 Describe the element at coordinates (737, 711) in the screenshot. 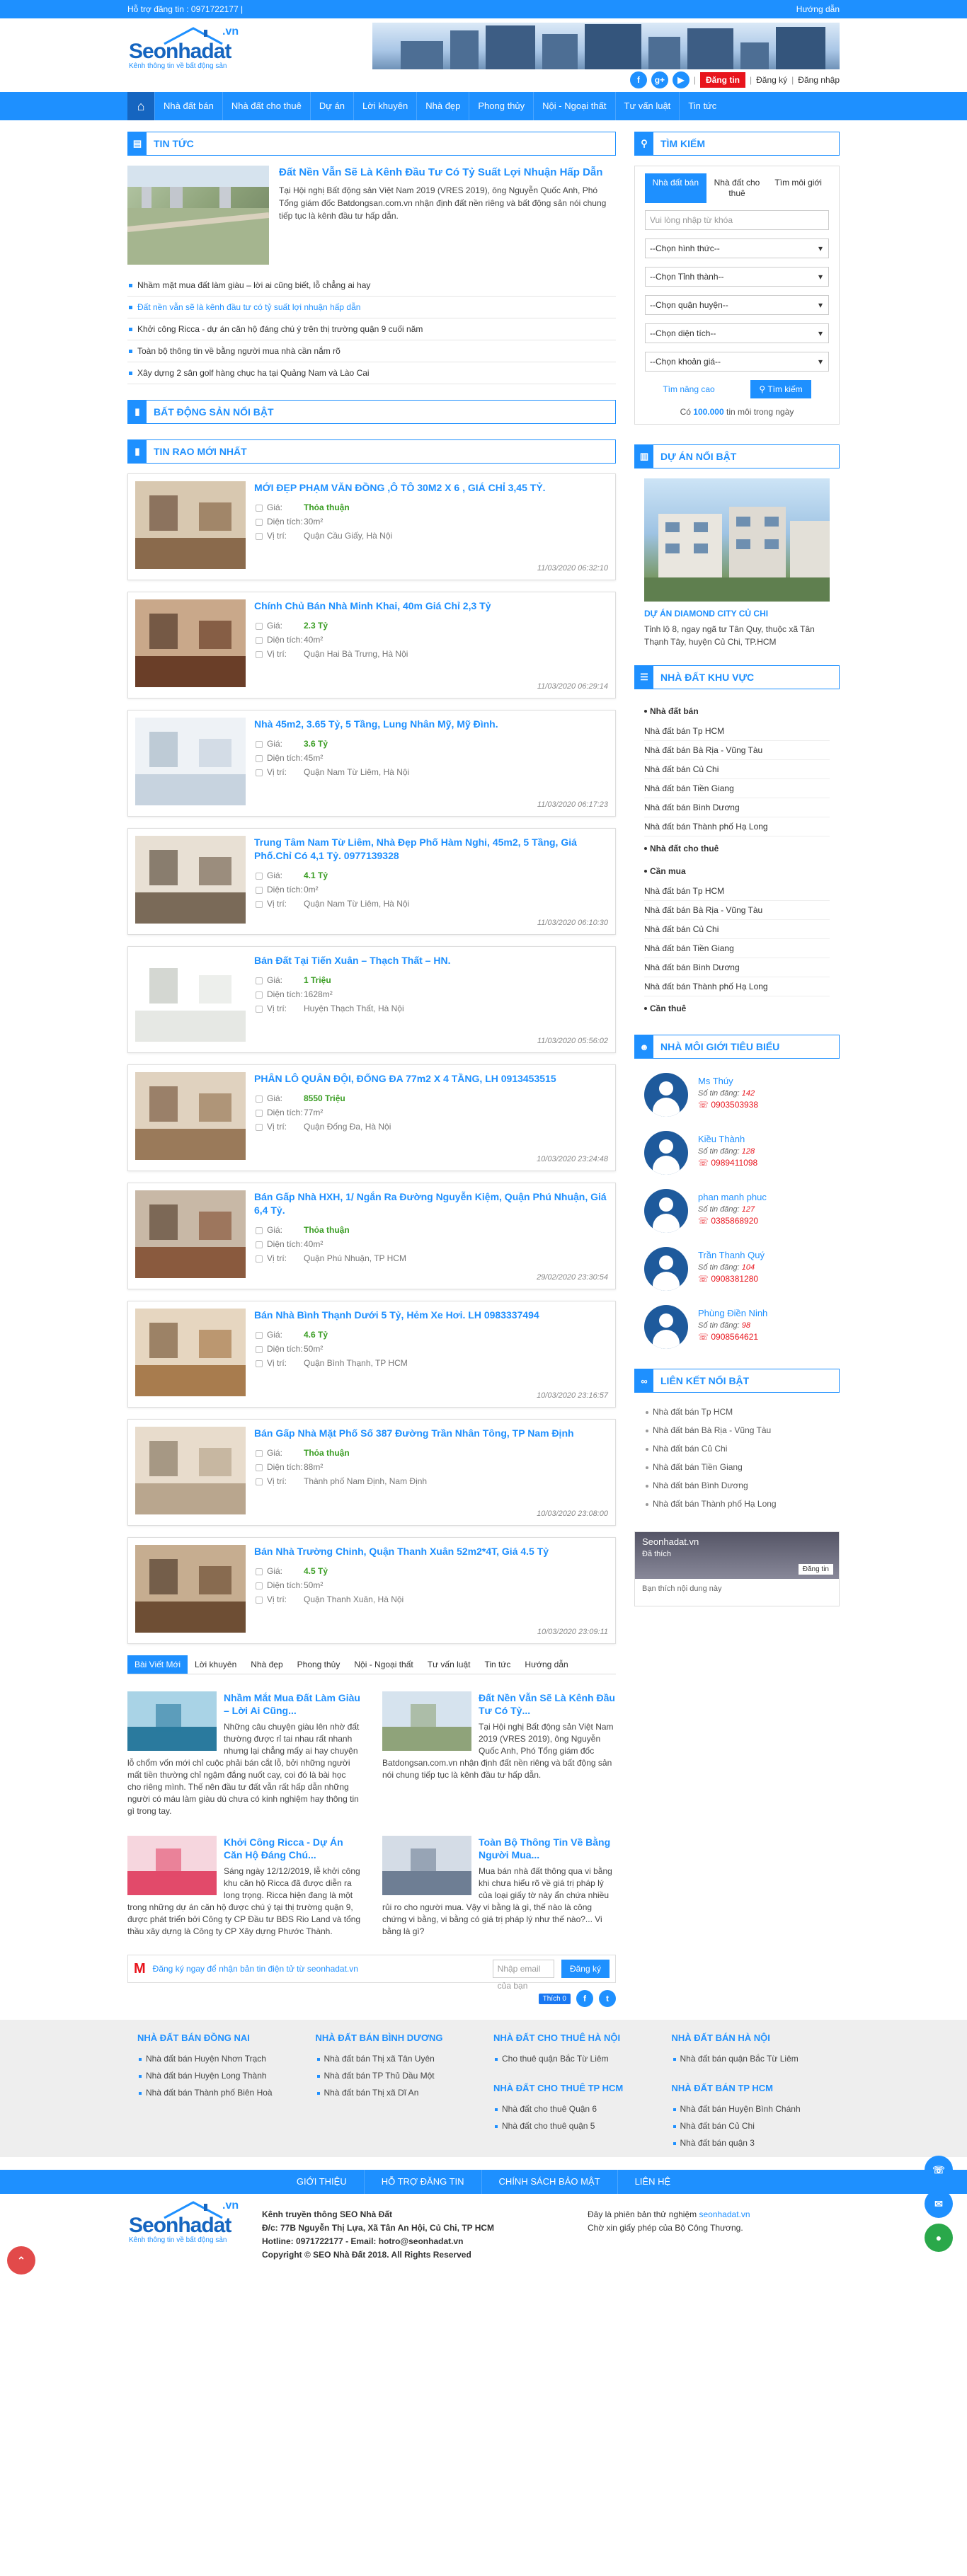

I see `region-group-title: Nhà đất bán` at that location.